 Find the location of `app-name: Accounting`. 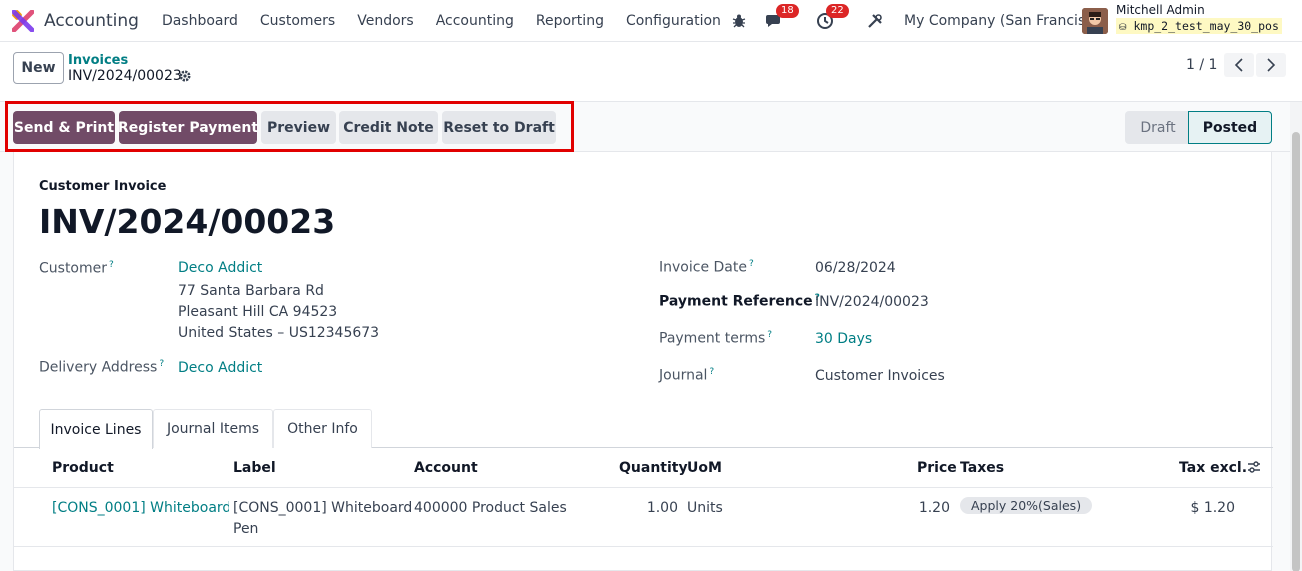

app-name: Accounting is located at coordinates (91, 21).